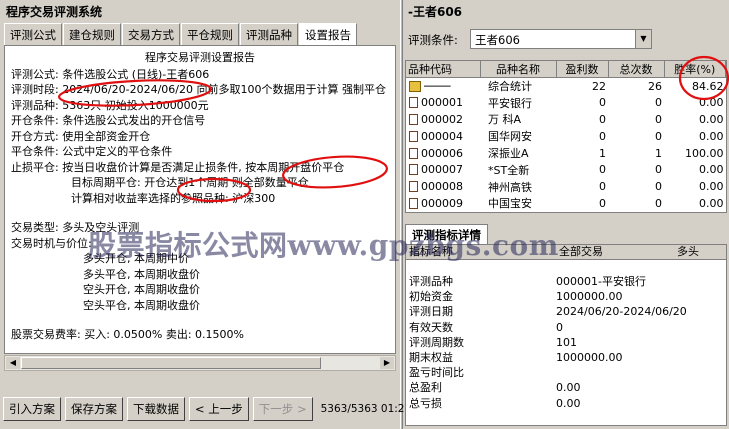 The width and height of the screenshot is (729, 429). What do you see at coordinates (431, 312) in the screenshot?
I see `detail-metric-name: 评测日期` at bounding box center [431, 312].